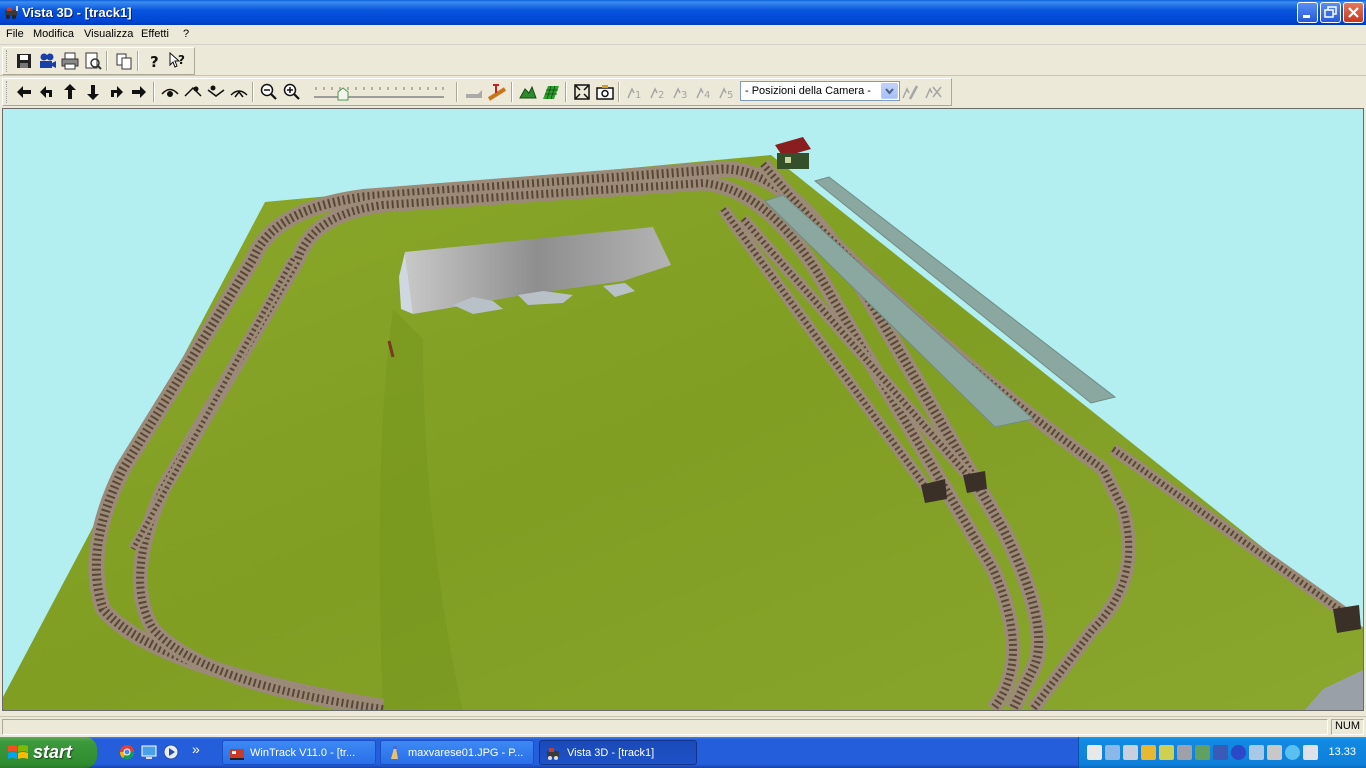 The image size is (1366, 768). Describe the element at coordinates (1220, 752) in the screenshot. I see `tray-usb-icon` at that location.